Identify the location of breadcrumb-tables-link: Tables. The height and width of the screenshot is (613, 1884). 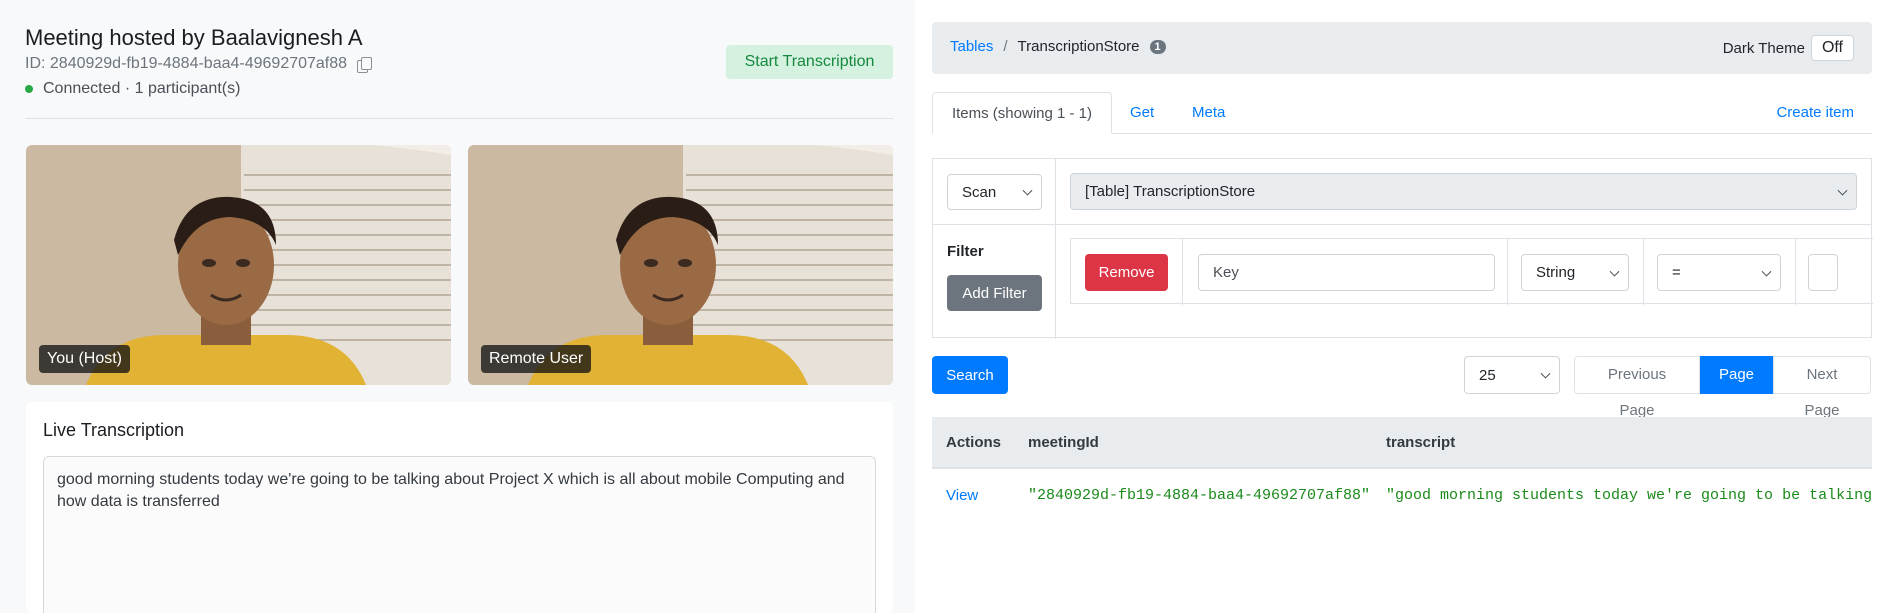
(971, 46).